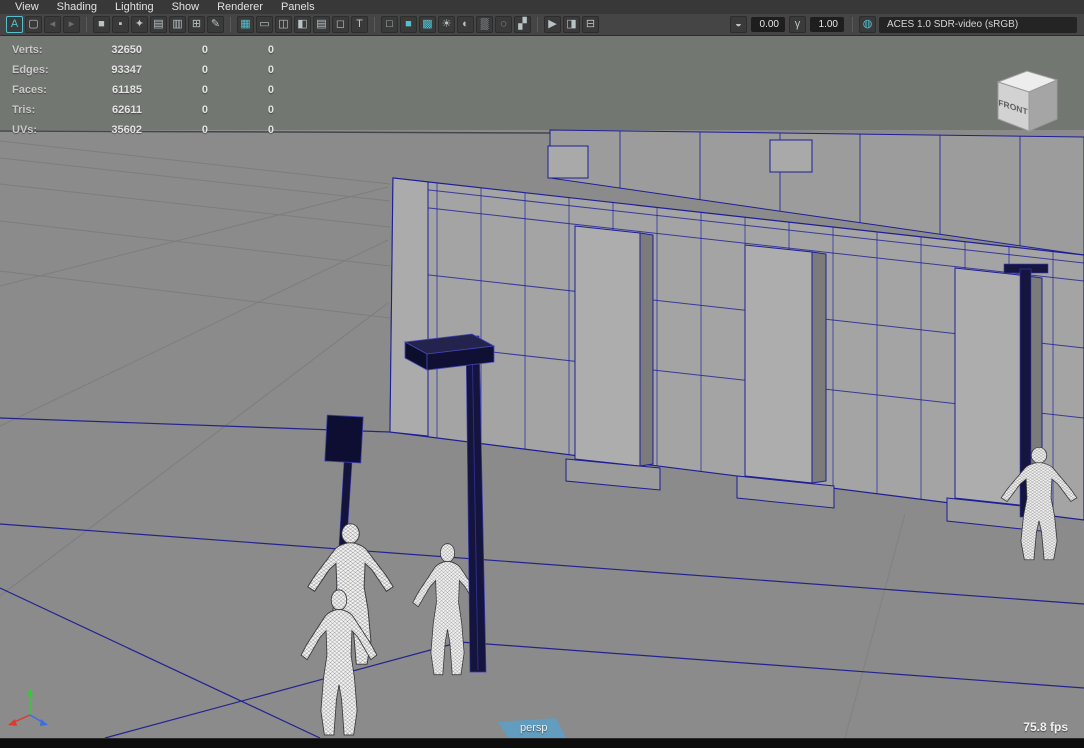  What do you see at coordinates (215, 24) in the screenshot?
I see `grease-pencil-icon: ✎` at bounding box center [215, 24].